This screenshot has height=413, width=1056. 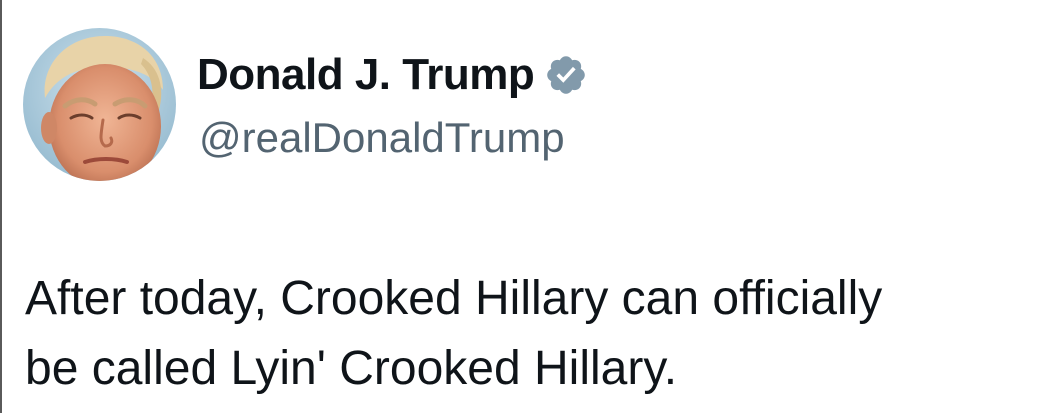 I want to click on avatar, so click(x=99, y=104).